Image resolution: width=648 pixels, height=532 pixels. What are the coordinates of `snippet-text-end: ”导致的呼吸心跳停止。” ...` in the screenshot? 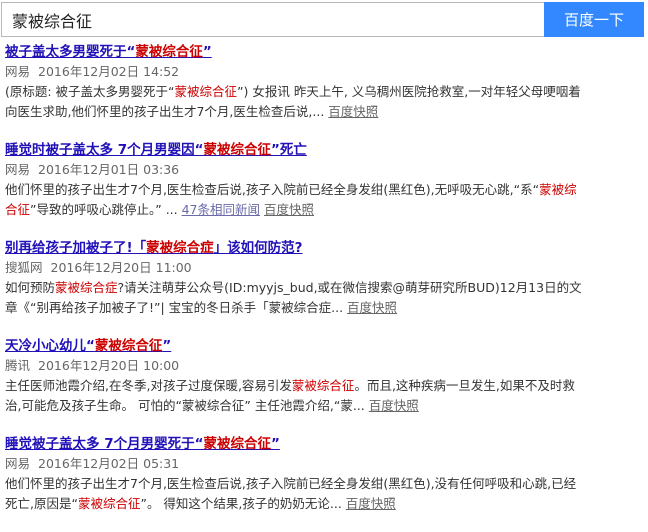 It's located at (106, 209).